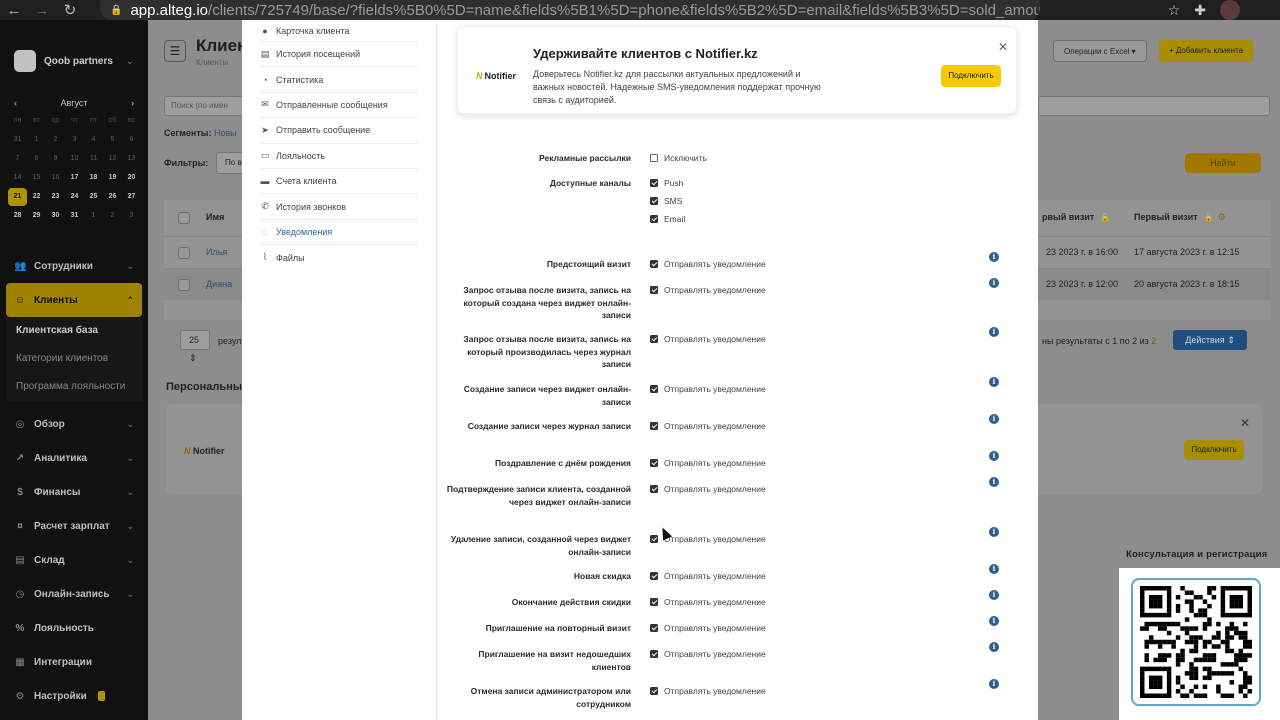 This screenshot has height=720, width=1280. What do you see at coordinates (339, 31) in the screenshot?
I see `modal-nav-user: ● Карточка клиента` at bounding box center [339, 31].